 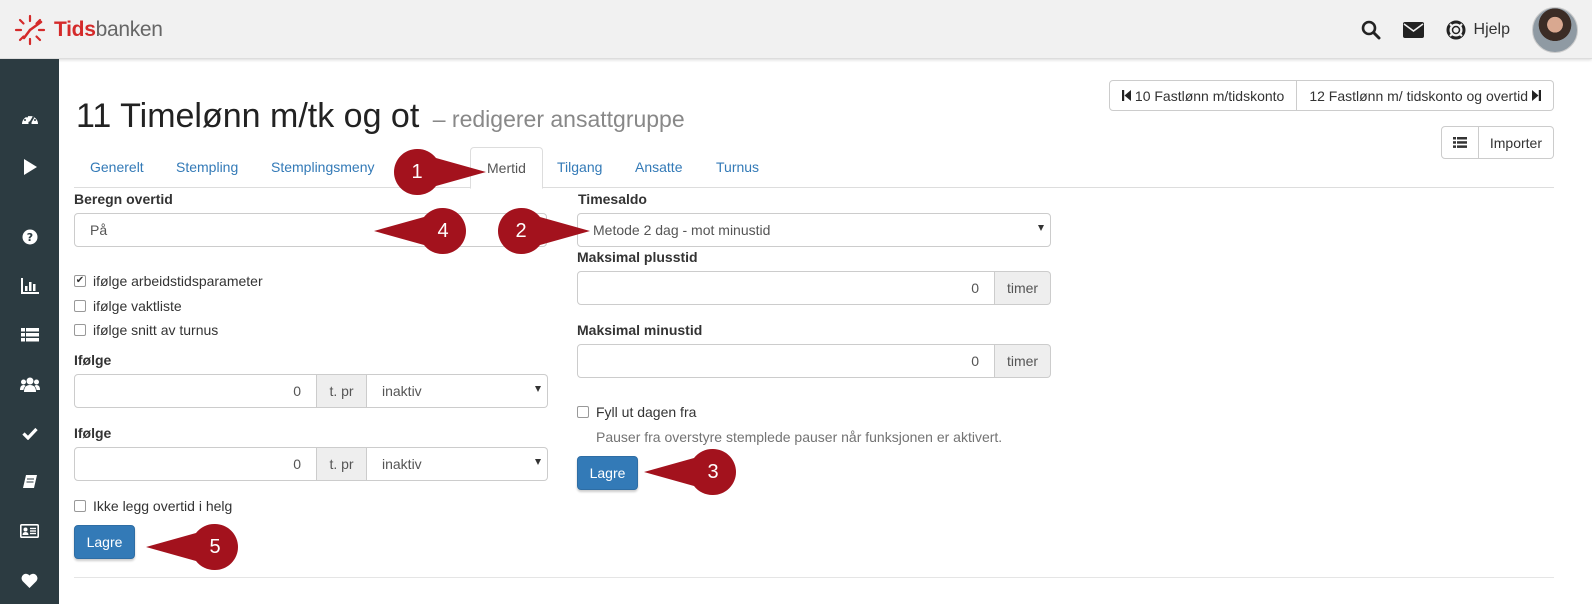 What do you see at coordinates (814, 230) in the screenshot?
I see `timesaldo-select: Metode 2 dag - mot minustid` at bounding box center [814, 230].